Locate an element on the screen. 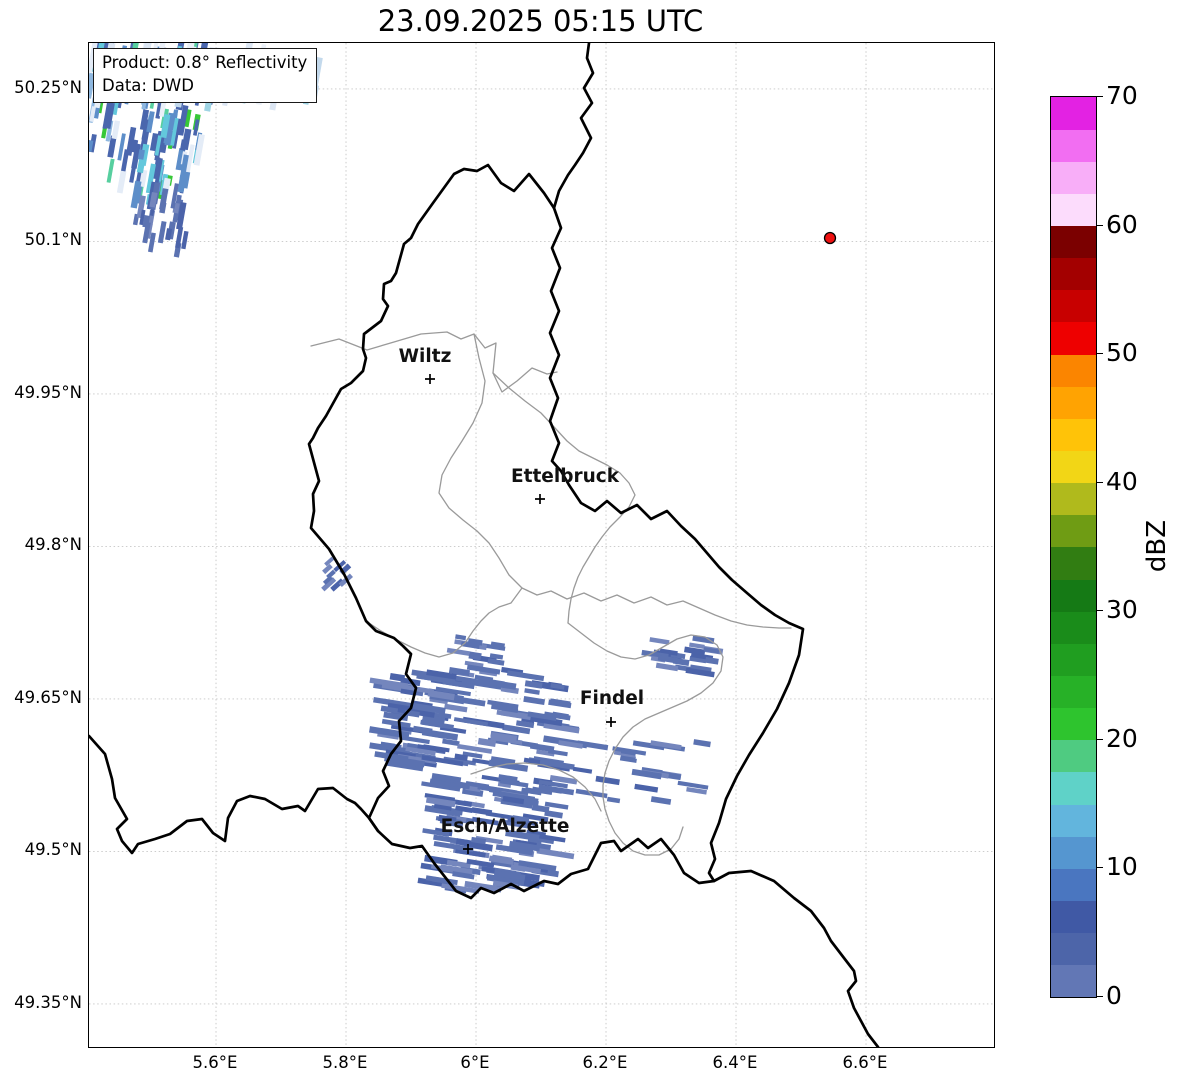  colorbar-tick-label: 30 is located at coordinates (1122, 610).